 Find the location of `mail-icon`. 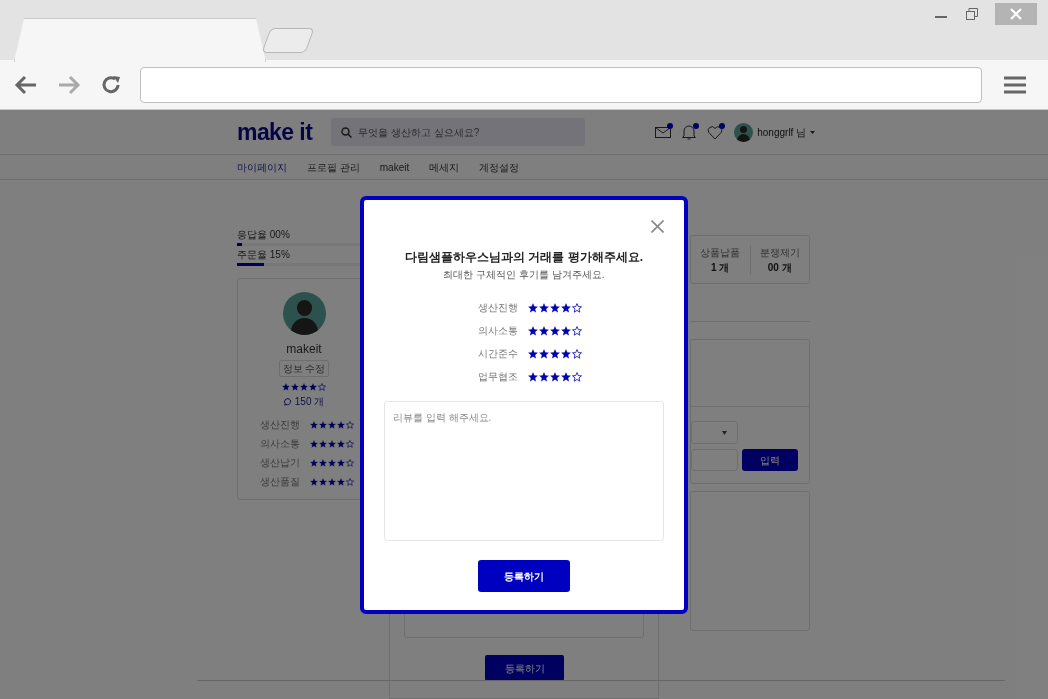

mail-icon is located at coordinates (664, 132).